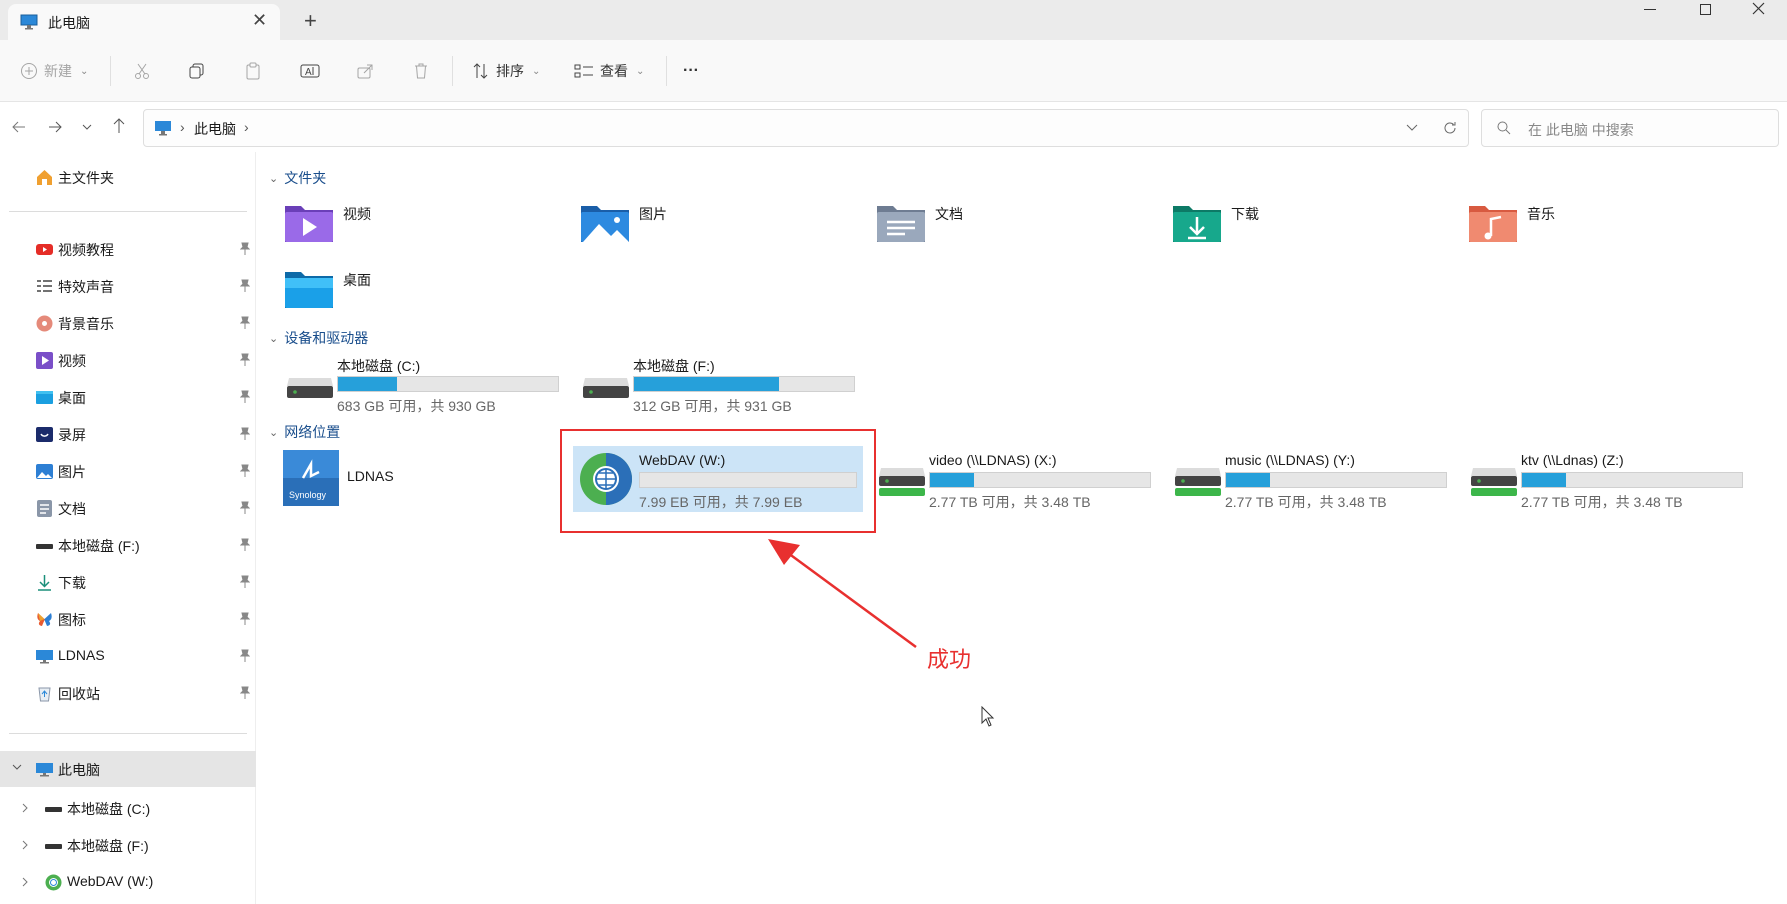 The height and width of the screenshot is (904, 1787). I want to click on view-label: 查看, so click(614, 71).